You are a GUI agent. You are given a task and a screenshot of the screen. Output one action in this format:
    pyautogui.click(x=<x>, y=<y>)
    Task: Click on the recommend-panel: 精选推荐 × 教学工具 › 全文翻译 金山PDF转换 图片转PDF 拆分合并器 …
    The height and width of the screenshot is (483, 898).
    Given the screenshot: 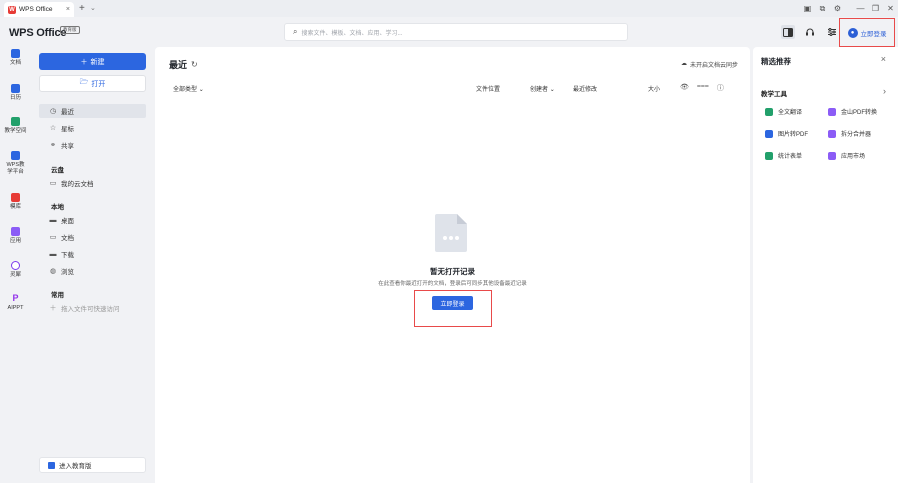 What is the action you would take?
    pyautogui.click(x=825, y=265)
    